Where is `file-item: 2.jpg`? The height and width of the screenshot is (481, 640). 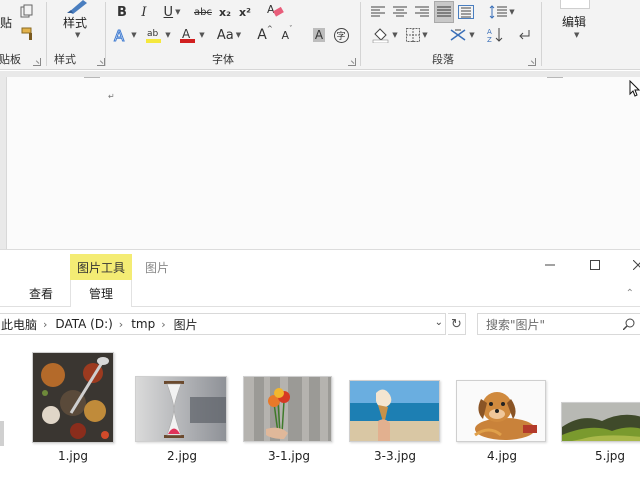
file-item: 2.jpg is located at coordinates (181, 404).